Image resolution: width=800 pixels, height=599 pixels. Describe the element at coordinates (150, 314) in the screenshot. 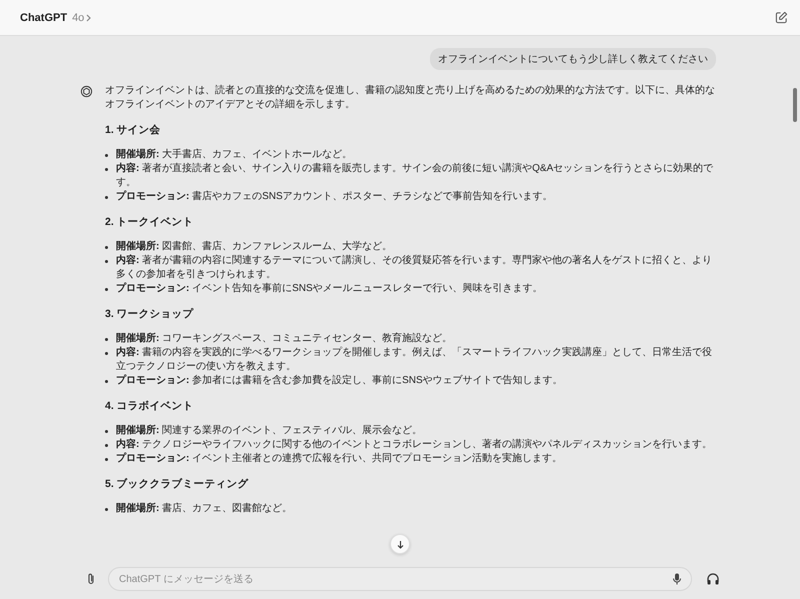

I see `section-heading: 3. ワークショップ` at that location.